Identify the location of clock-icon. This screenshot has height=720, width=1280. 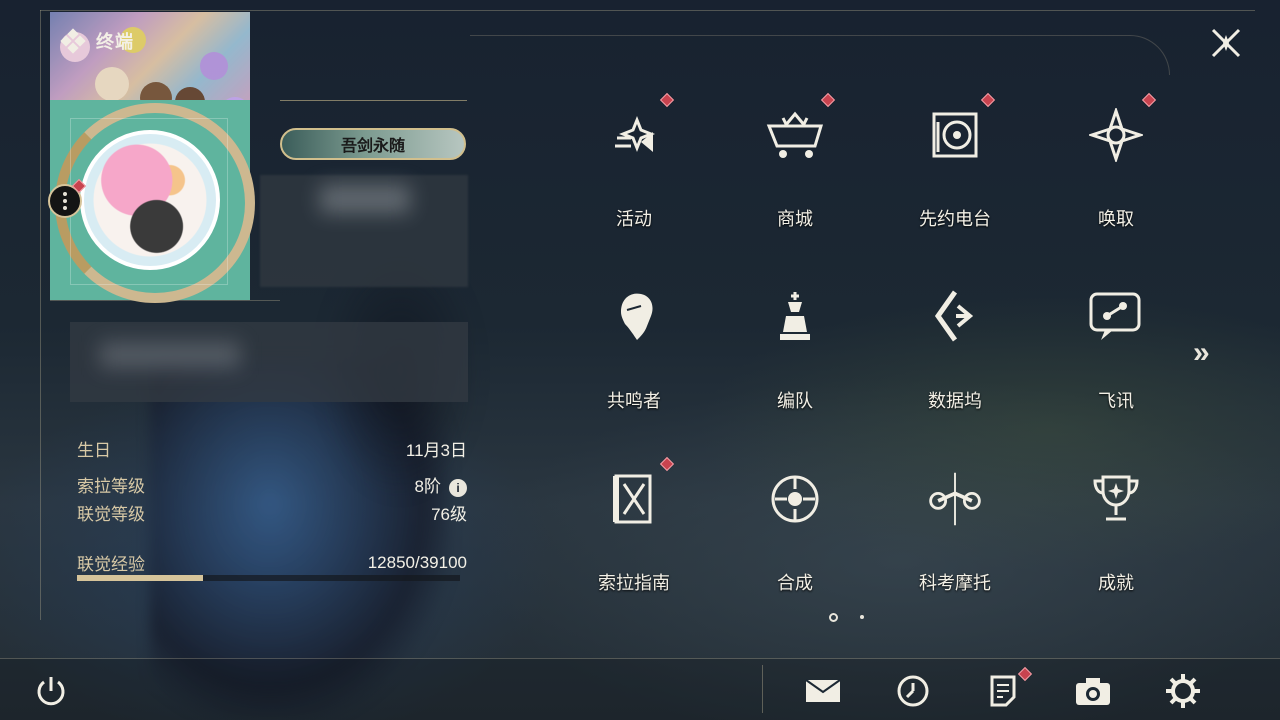
(913, 691).